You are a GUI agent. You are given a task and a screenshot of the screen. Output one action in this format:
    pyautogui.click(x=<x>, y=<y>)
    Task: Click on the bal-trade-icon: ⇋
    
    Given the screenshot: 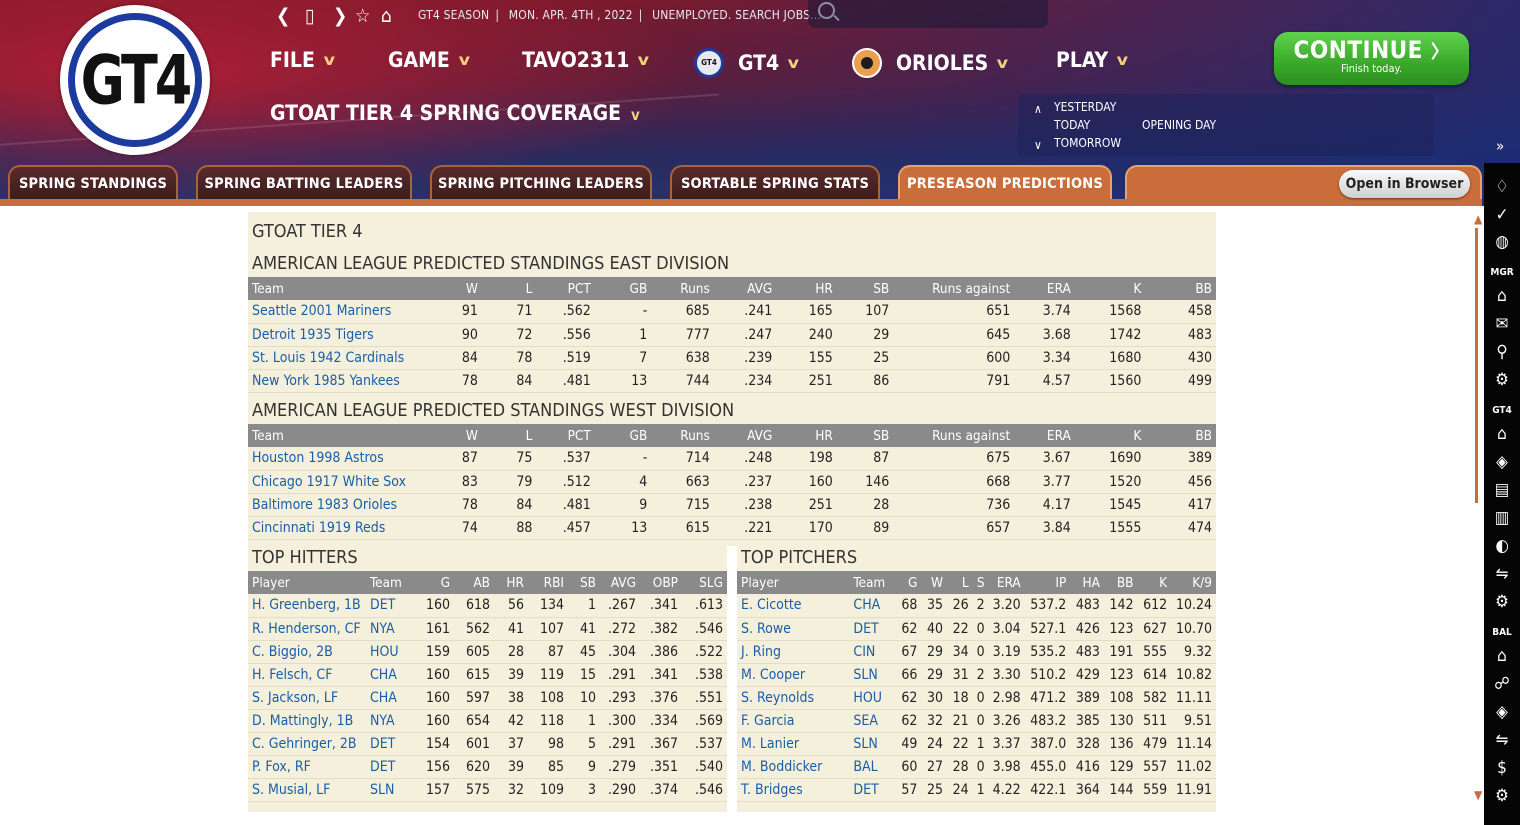 What is the action you would take?
    pyautogui.click(x=1502, y=740)
    